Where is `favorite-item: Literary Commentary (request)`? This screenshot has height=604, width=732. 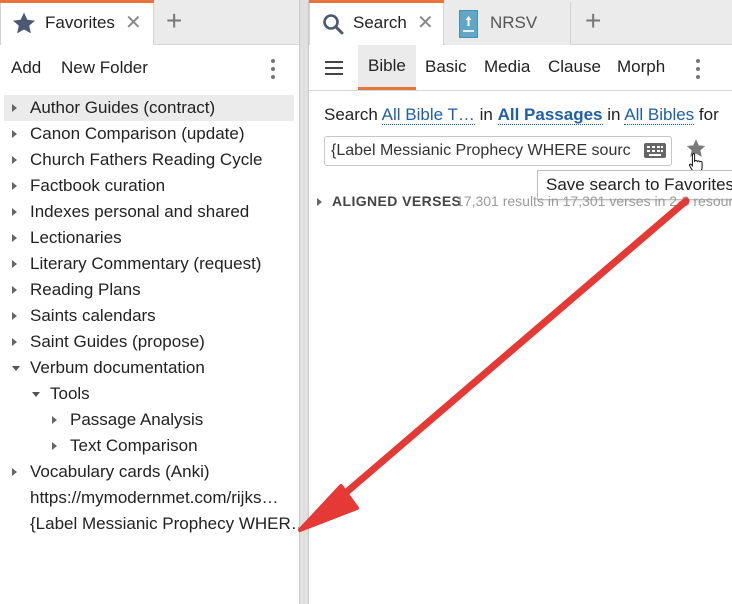 favorite-item: Literary Commentary (request) is located at coordinates (149, 264).